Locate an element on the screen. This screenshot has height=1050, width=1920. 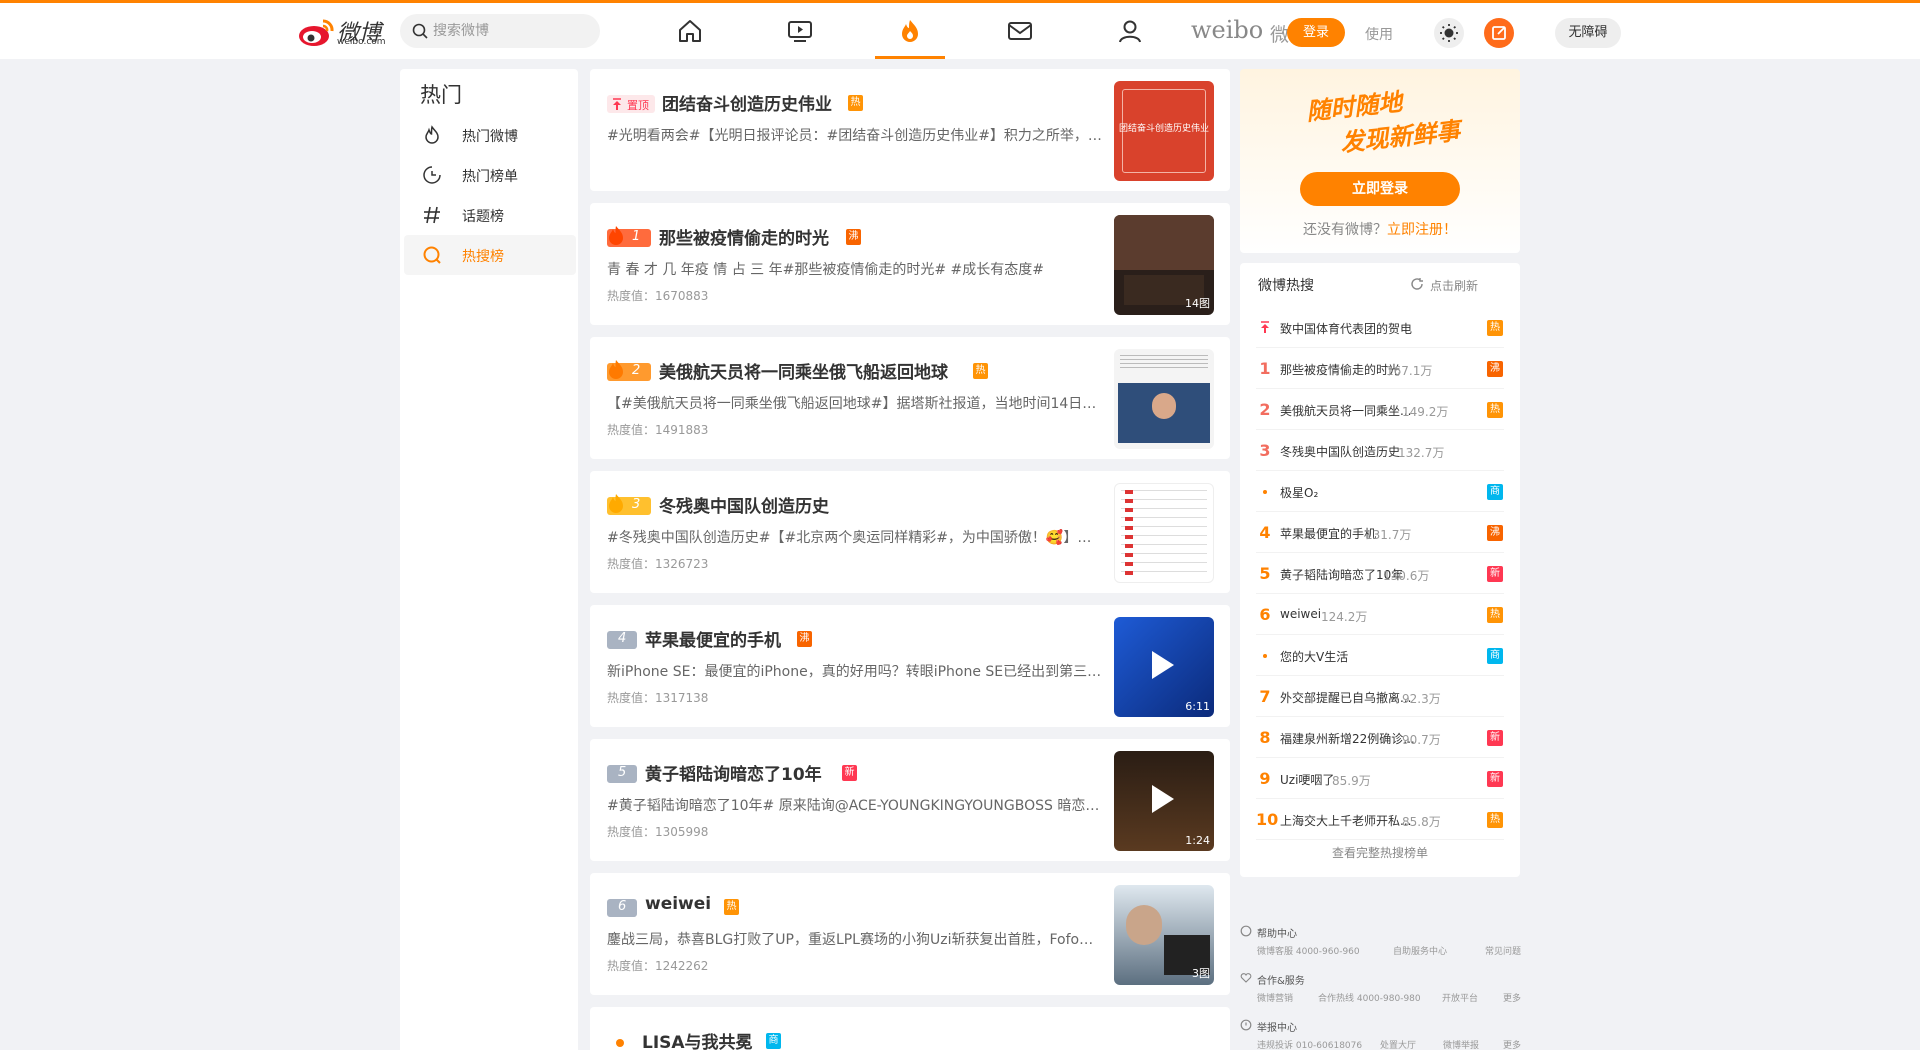
feed-thumbnail: 团结奋斗创造历史伟业 is located at coordinates (1164, 131).